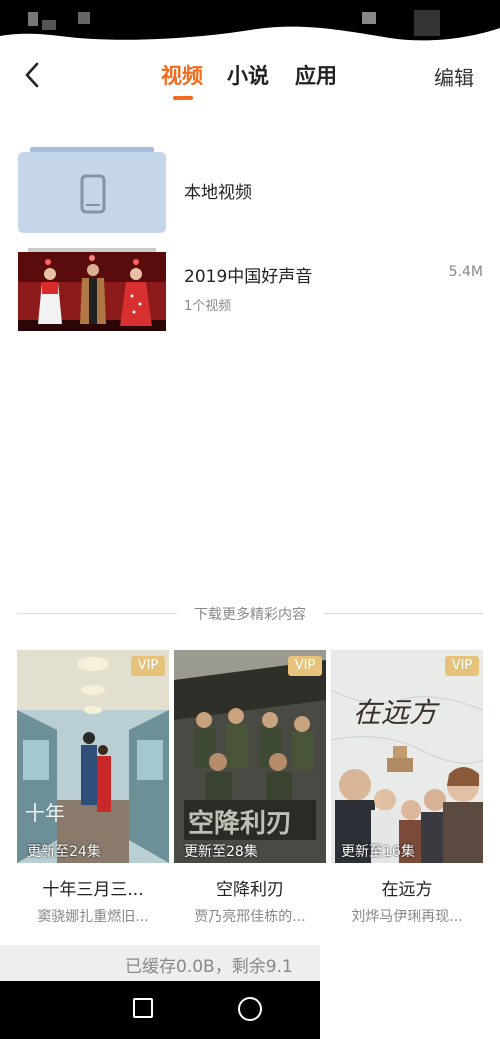 The width and height of the screenshot is (500, 1039). What do you see at coordinates (378, 852) in the screenshot?
I see `episode-update: 更新至16集` at bounding box center [378, 852].